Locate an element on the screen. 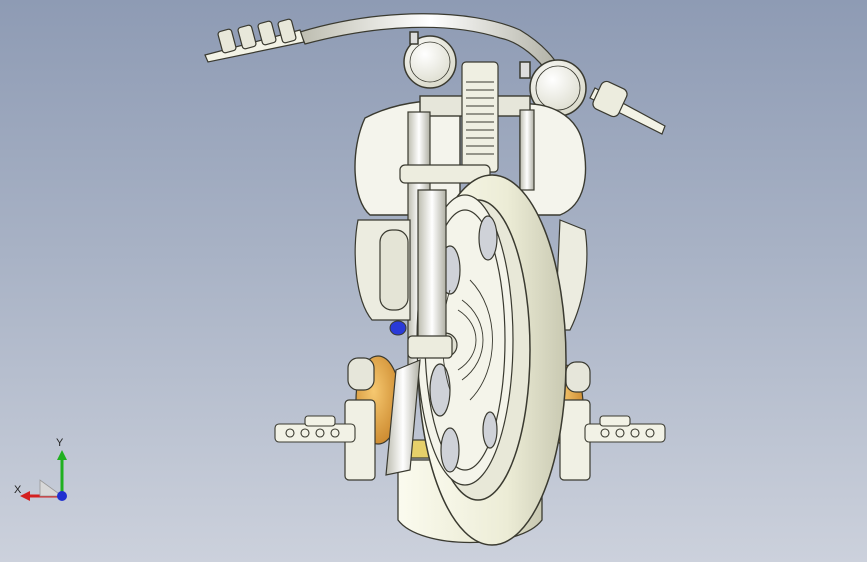 This screenshot has height=562, width=867. x-axis-head is located at coordinates (25, 496).